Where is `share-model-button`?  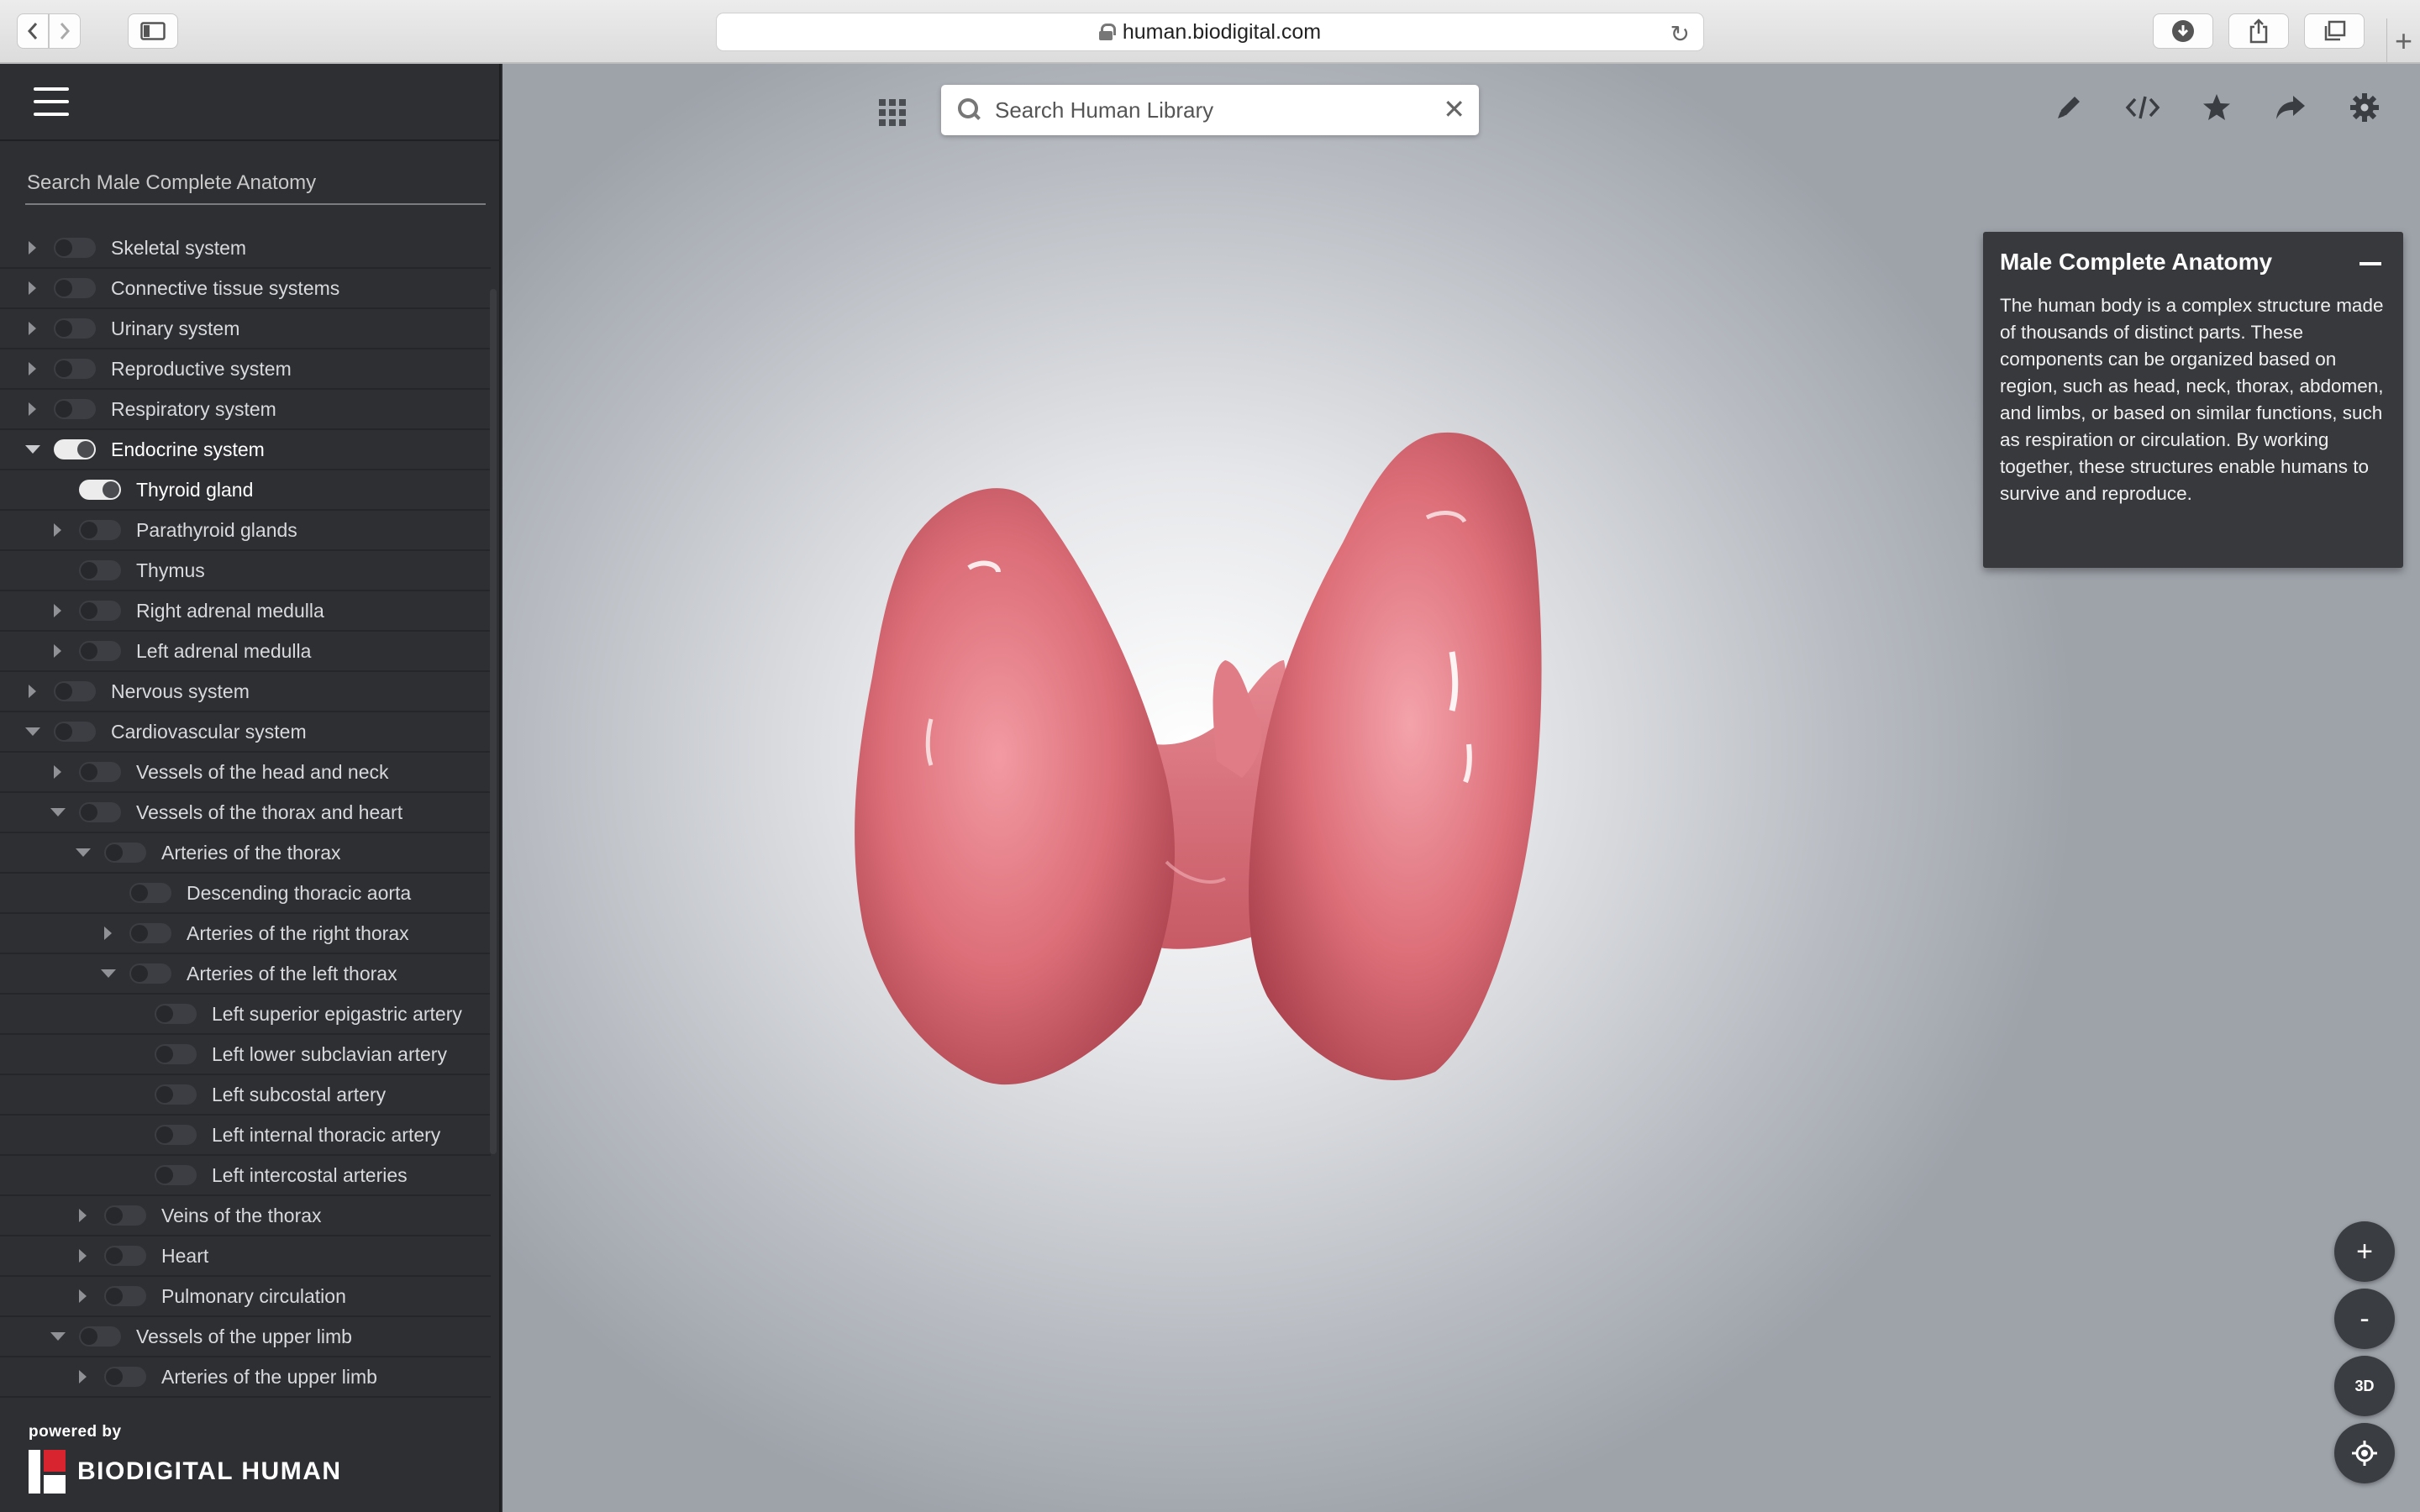 share-model-button is located at coordinates (2290, 107).